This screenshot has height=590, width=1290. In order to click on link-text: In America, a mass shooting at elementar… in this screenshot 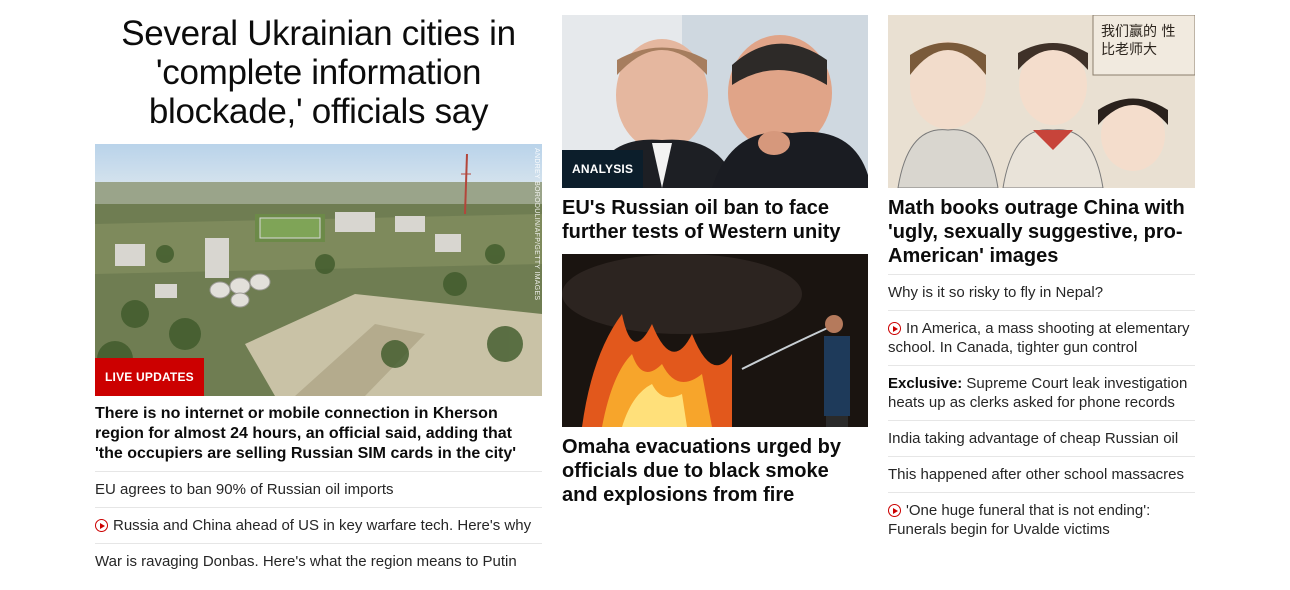, I will do `click(1039, 338)`.